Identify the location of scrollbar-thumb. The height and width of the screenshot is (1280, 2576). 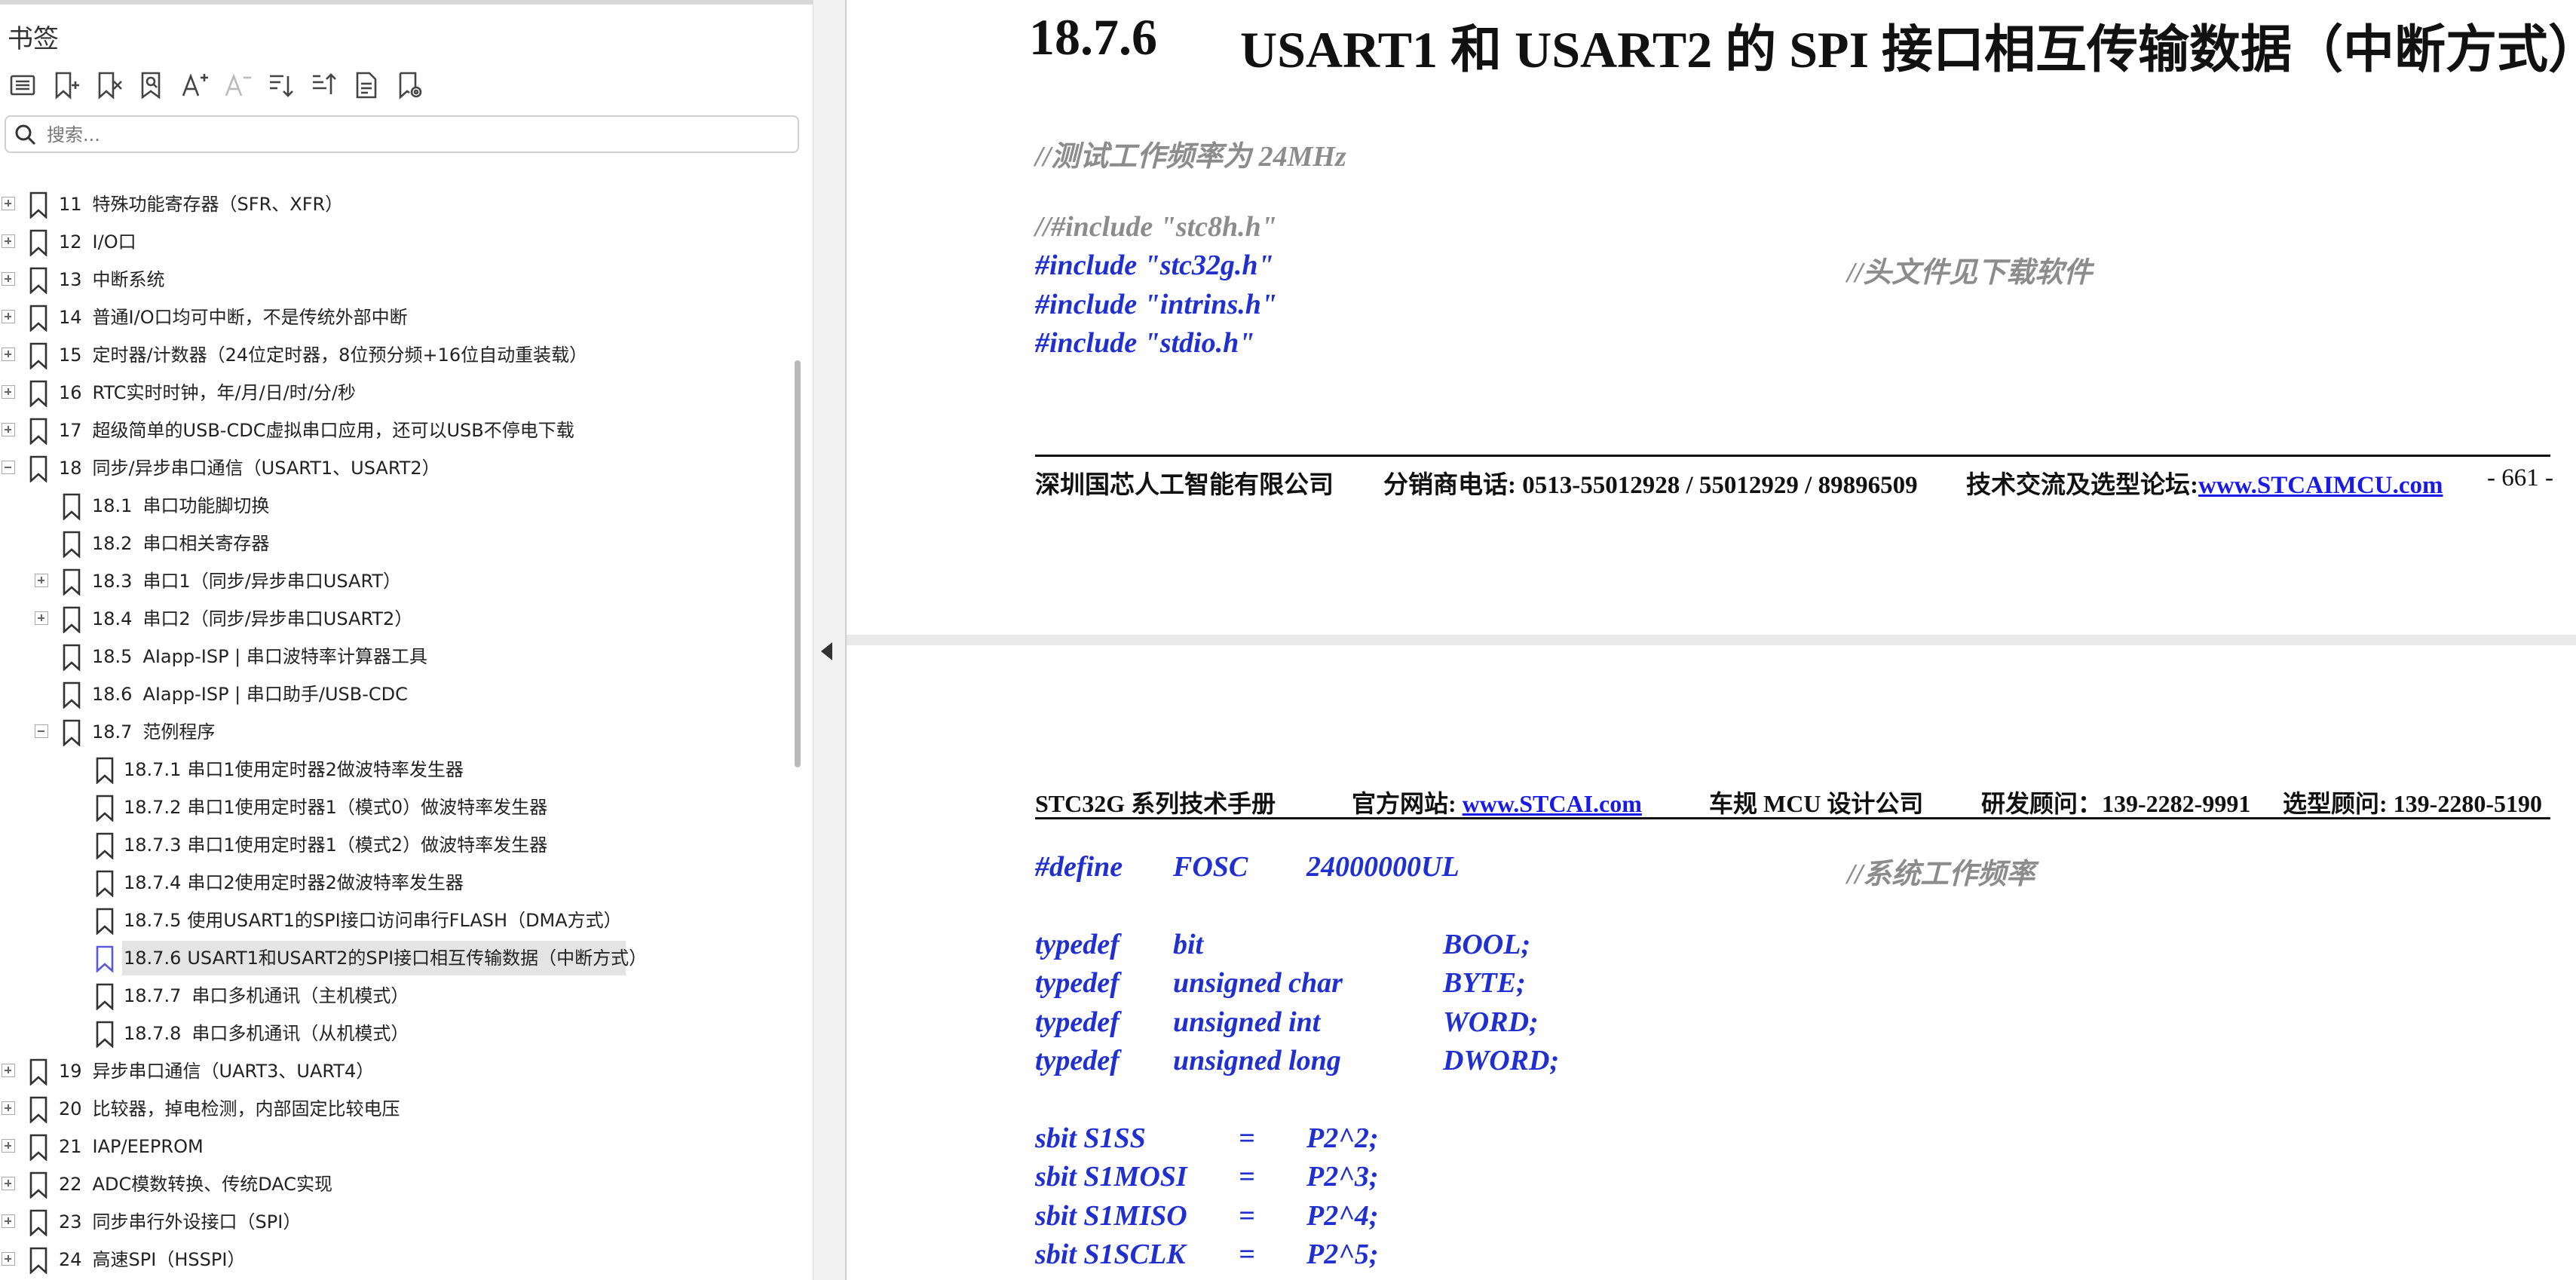
(798, 563).